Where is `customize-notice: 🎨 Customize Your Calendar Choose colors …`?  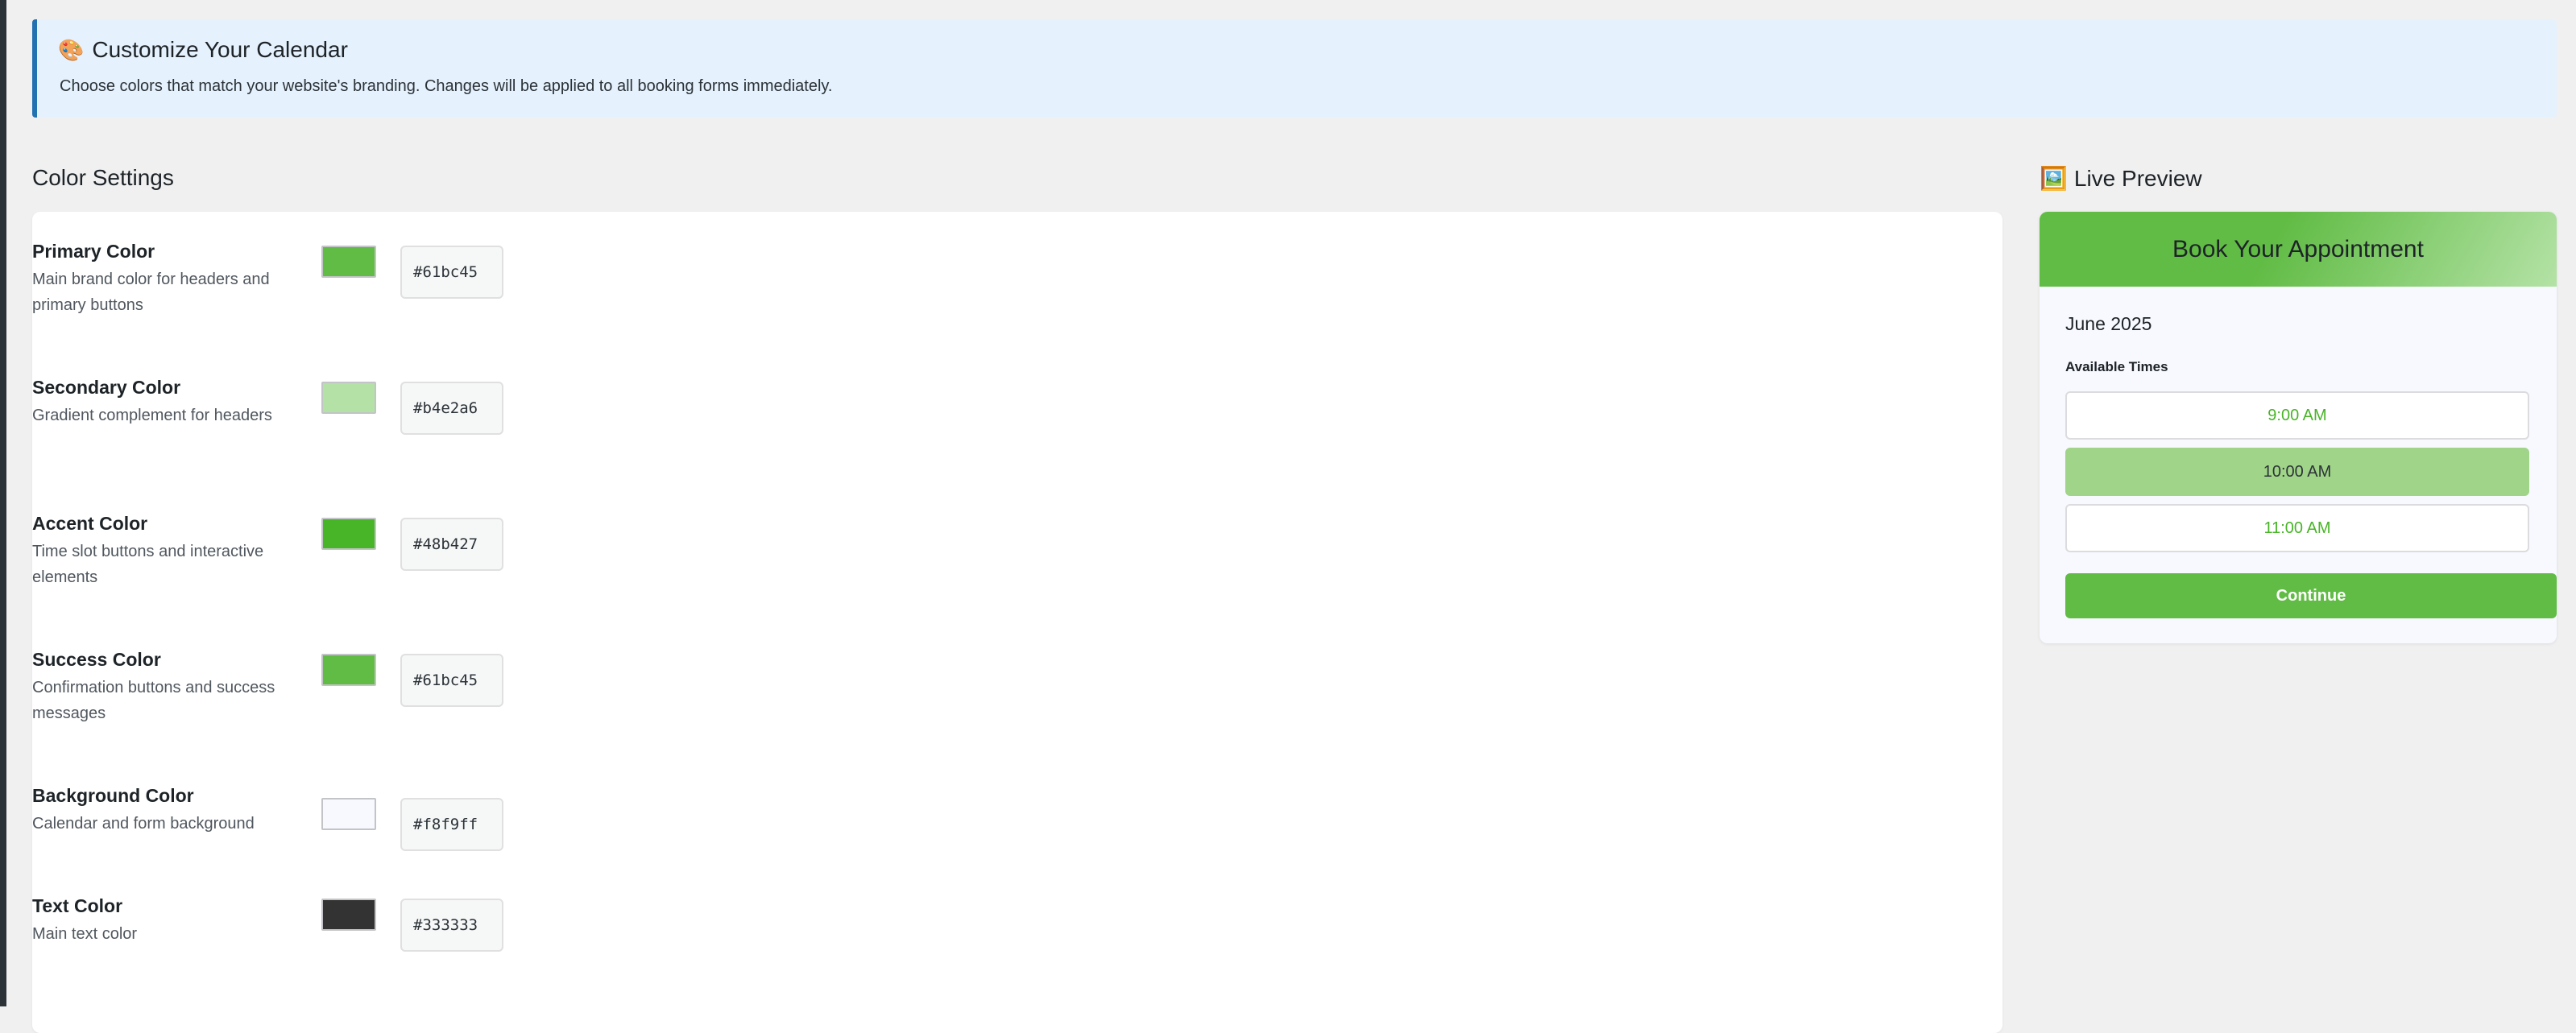
customize-notice: 🎨 Customize Your Calendar Choose colors … is located at coordinates (1294, 68).